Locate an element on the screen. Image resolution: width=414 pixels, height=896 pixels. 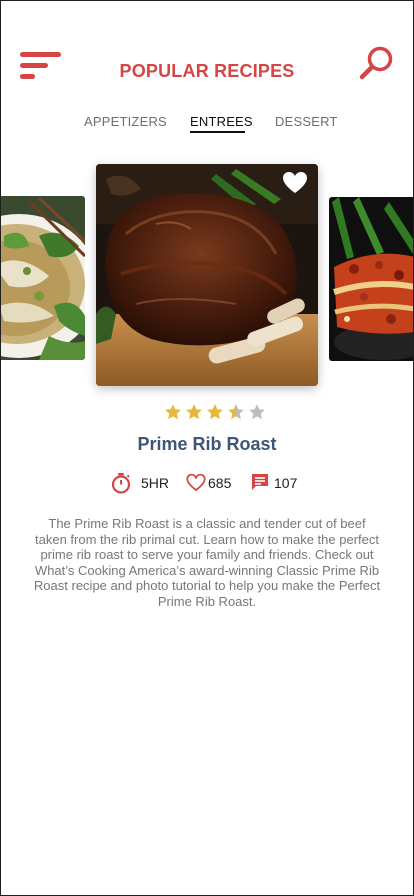
likes-count: 685 is located at coordinates (220, 483).